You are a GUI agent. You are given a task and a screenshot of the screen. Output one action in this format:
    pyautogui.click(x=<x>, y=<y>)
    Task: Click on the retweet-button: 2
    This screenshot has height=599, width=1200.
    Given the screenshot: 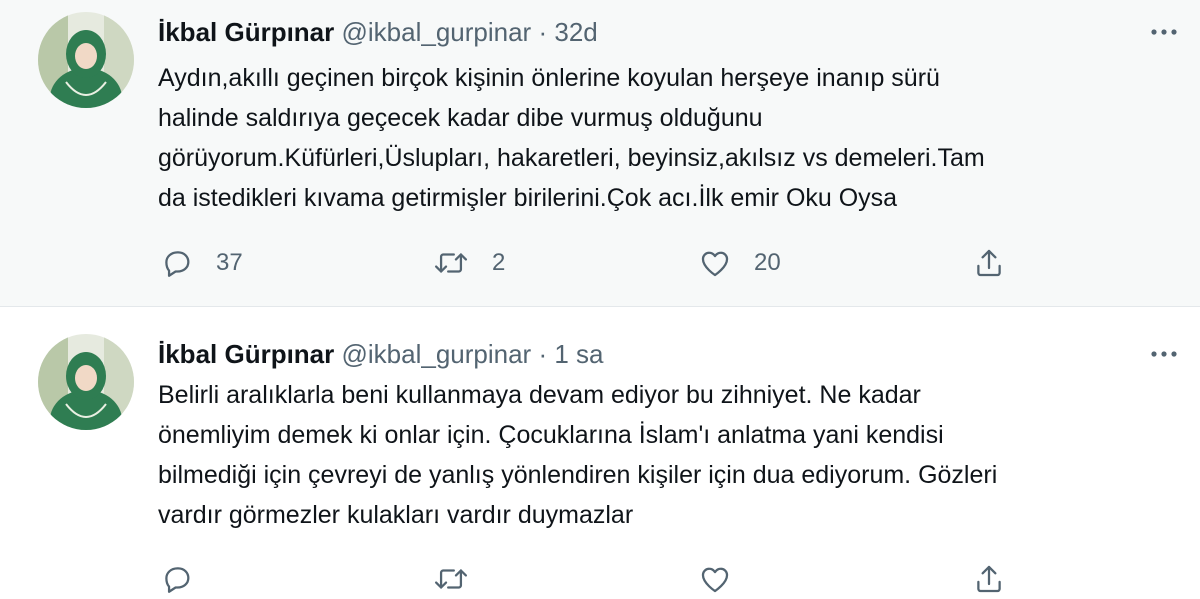 What is the action you would take?
    pyautogui.click(x=468, y=263)
    